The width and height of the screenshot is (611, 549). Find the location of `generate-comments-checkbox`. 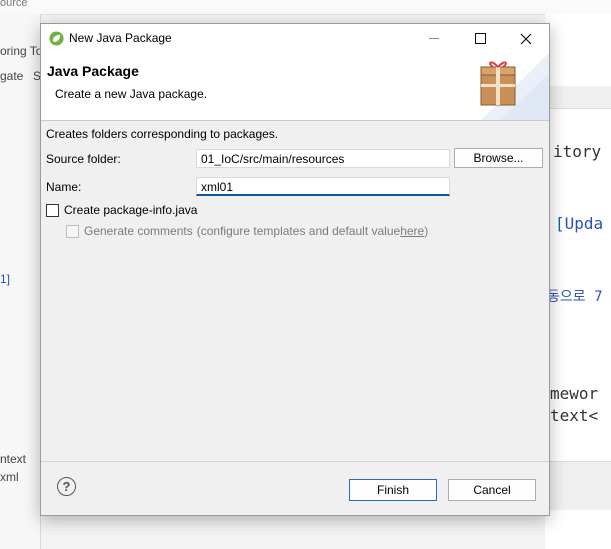

generate-comments-checkbox is located at coordinates (72, 231).